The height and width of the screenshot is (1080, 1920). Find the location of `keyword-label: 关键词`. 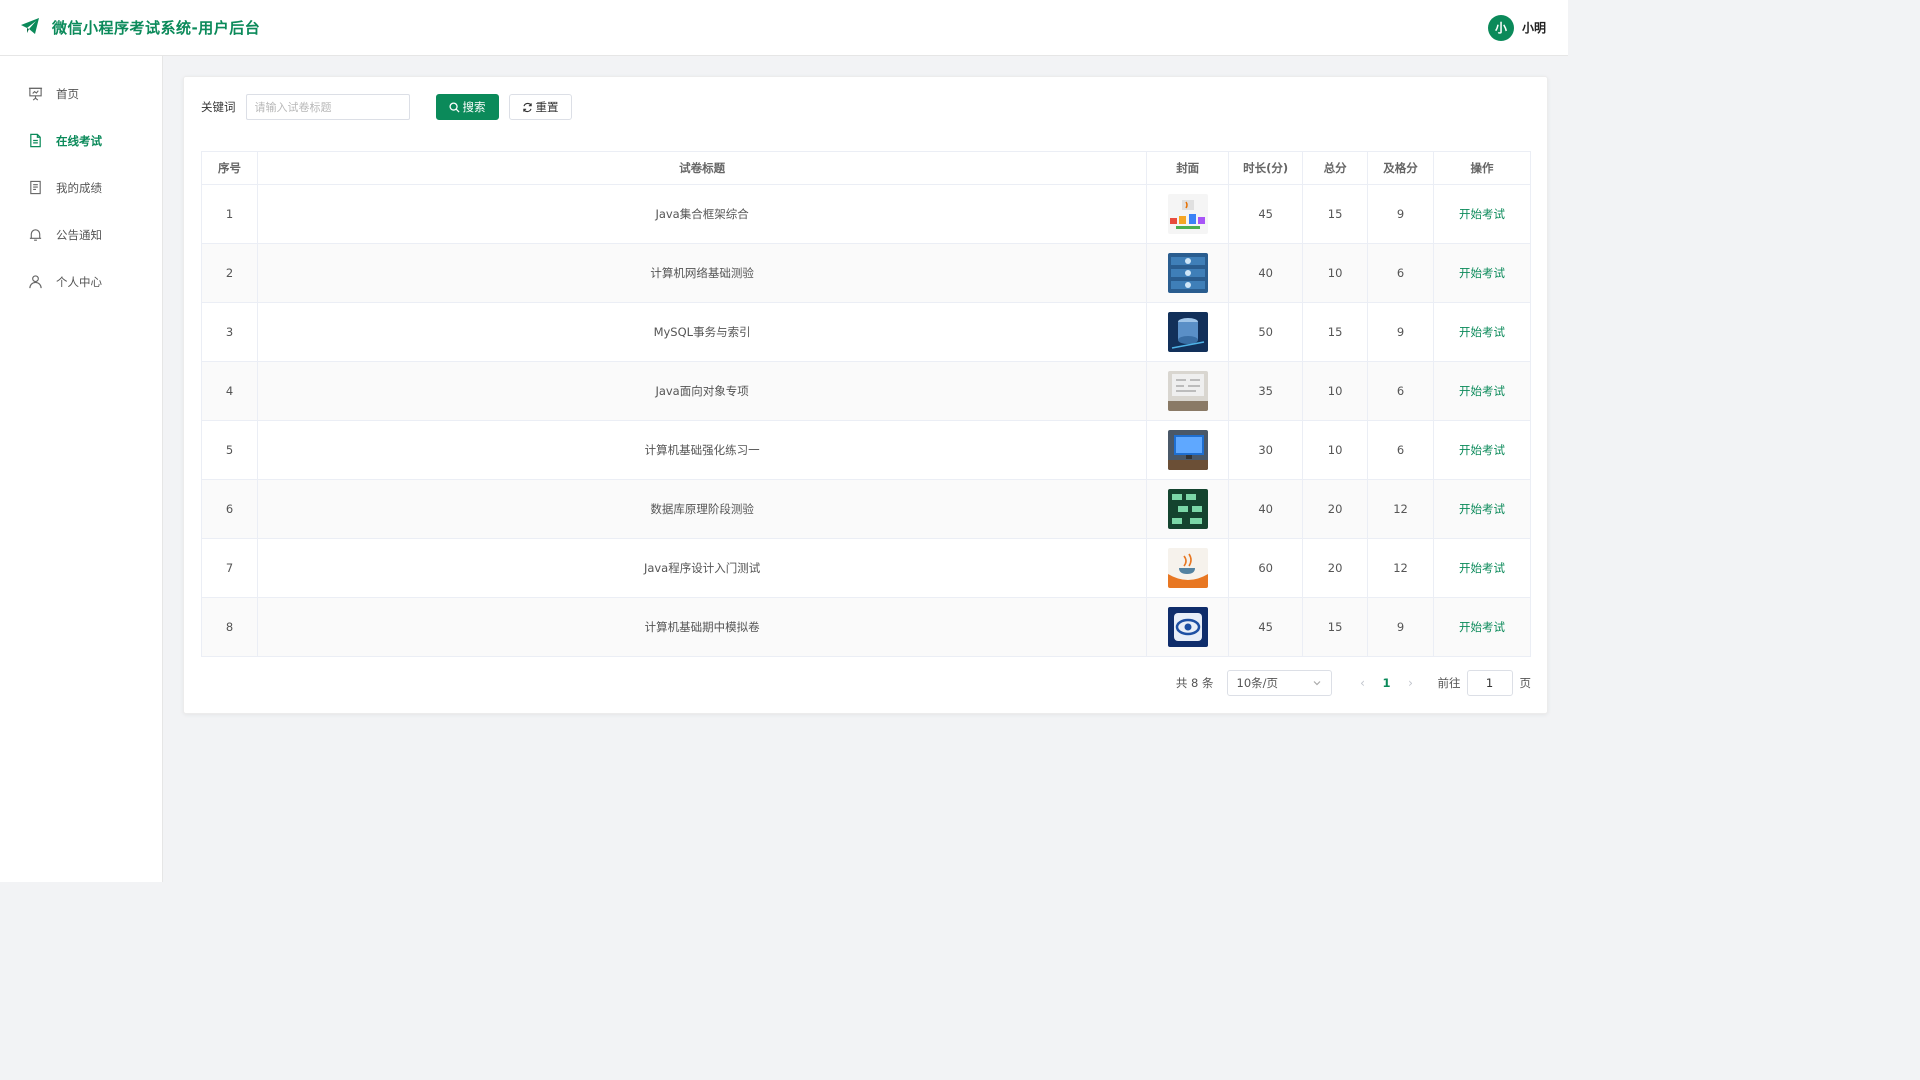

keyword-label: 关键词 is located at coordinates (218, 107).